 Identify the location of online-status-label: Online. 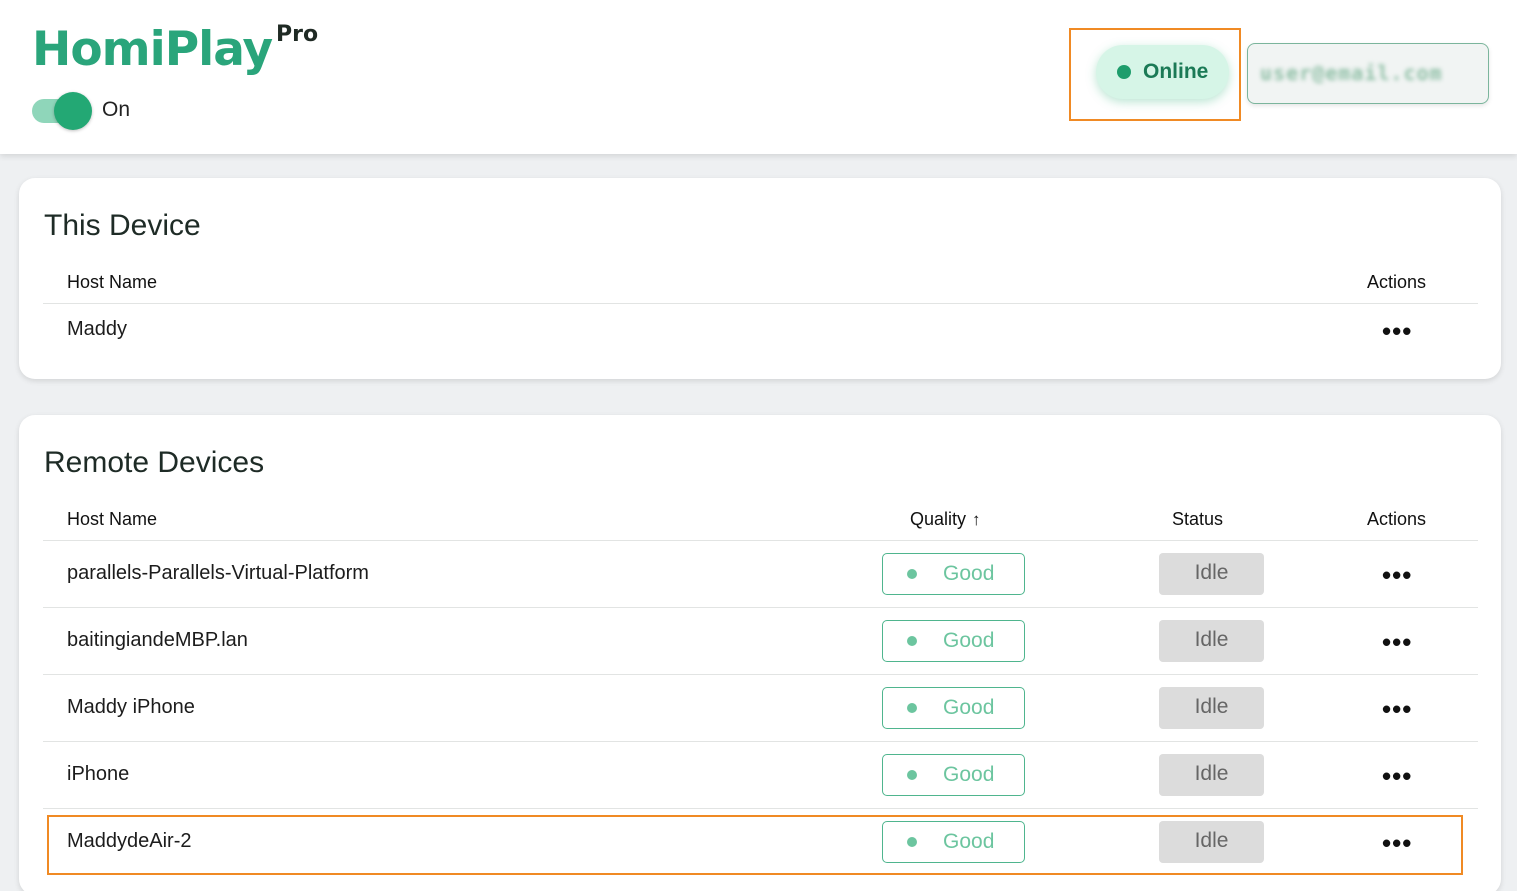
(1176, 71).